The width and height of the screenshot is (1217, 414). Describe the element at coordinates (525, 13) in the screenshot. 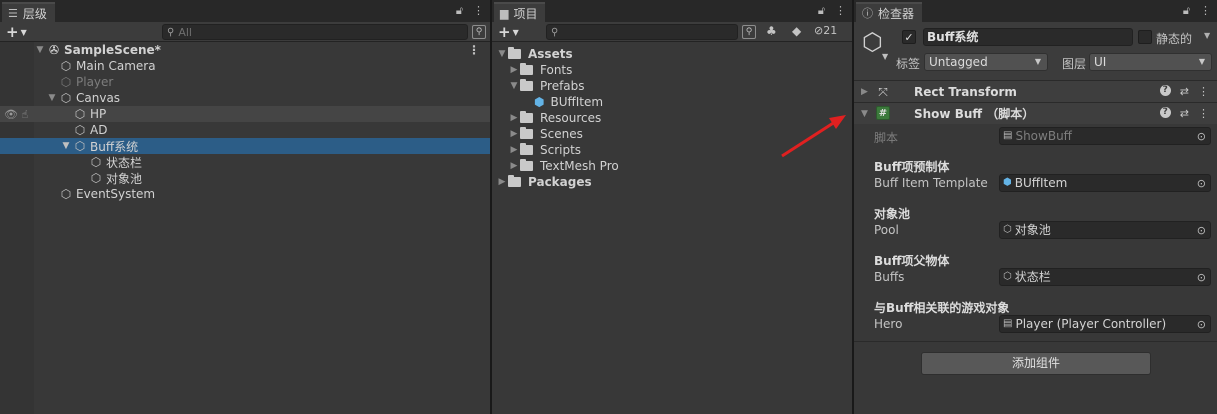

I see `project-tab-label: 项目` at that location.